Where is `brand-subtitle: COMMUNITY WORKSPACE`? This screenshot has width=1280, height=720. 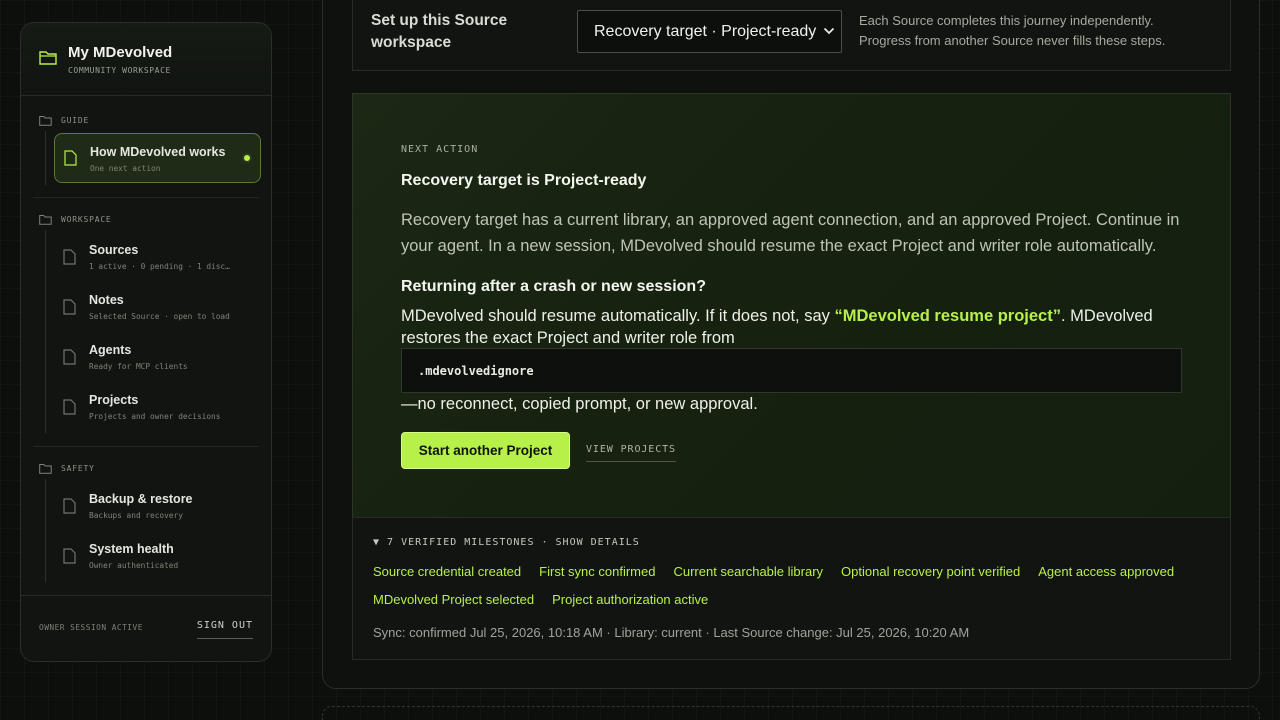 brand-subtitle: COMMUNITY WORKSPACE is located at coordinates (119, 70).